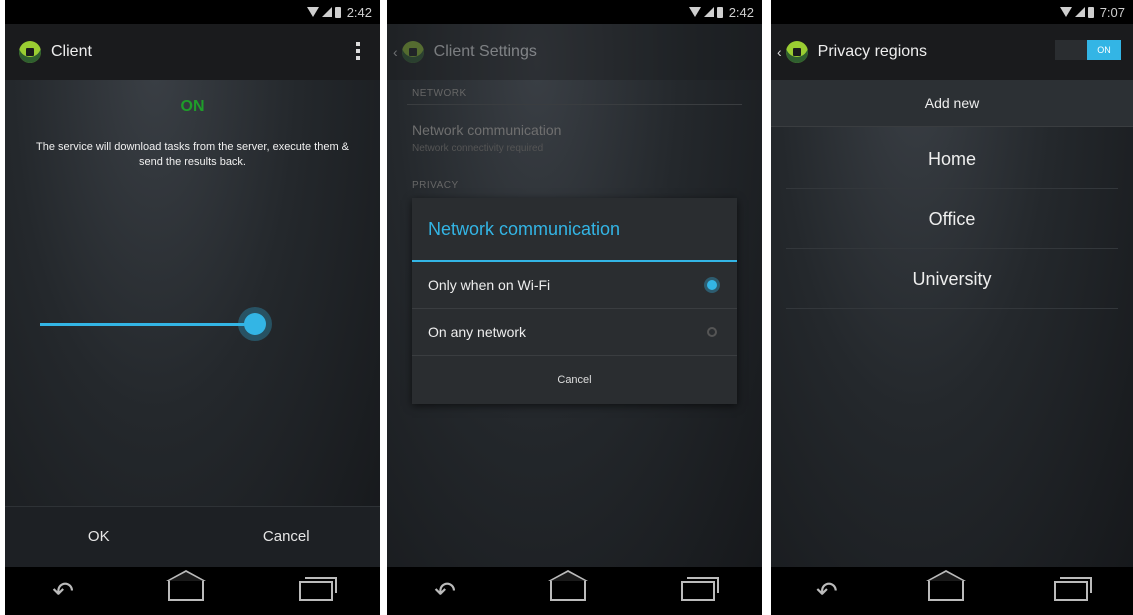 The height and width of the screenshot is (615, 1133). Describe the element at coordinates (150, 324) in the screenshot. I see `service-slider-track` at that location.